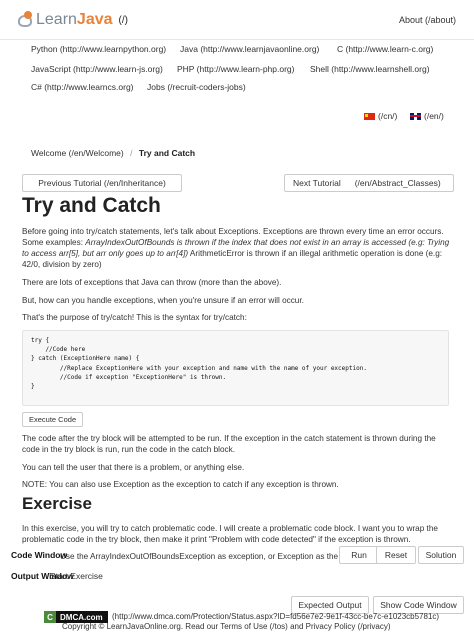 The height and width of the screenshot is (632, 474). Describe the element at coordinates (427, 20) in the screenshot. I see `about-link: About (/about)` at that location.